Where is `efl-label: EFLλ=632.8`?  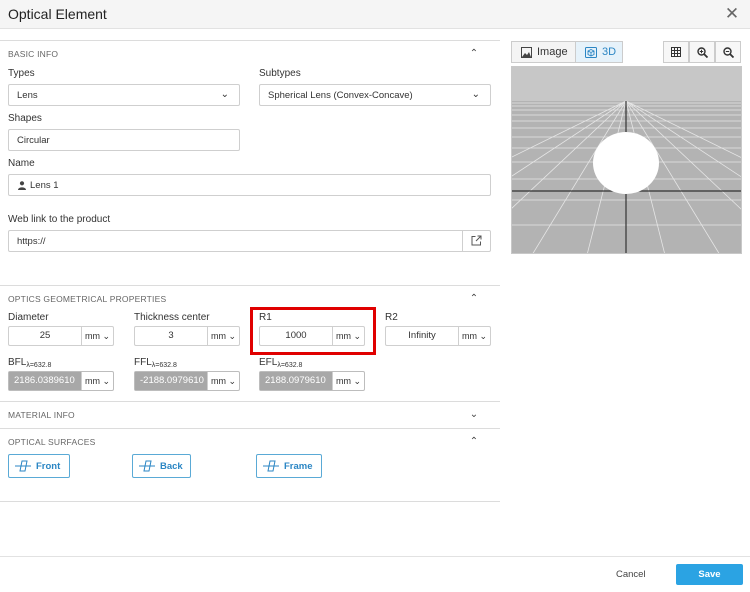 efl-label: EFLλ=632.8 is located at coordinates (281, 363).